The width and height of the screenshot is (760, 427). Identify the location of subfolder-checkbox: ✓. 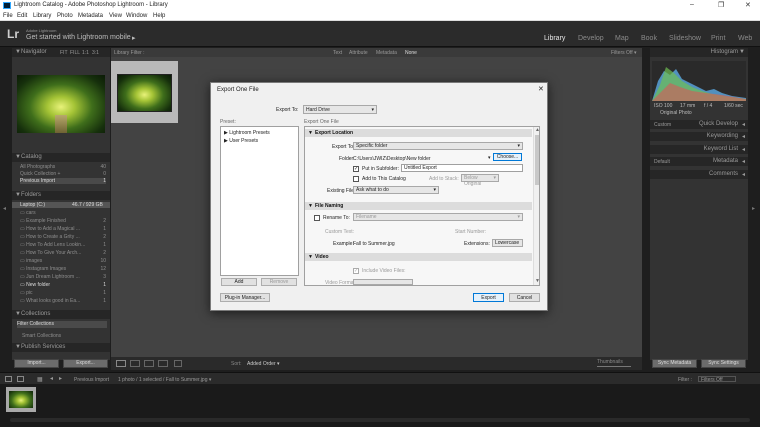
(356, 169).